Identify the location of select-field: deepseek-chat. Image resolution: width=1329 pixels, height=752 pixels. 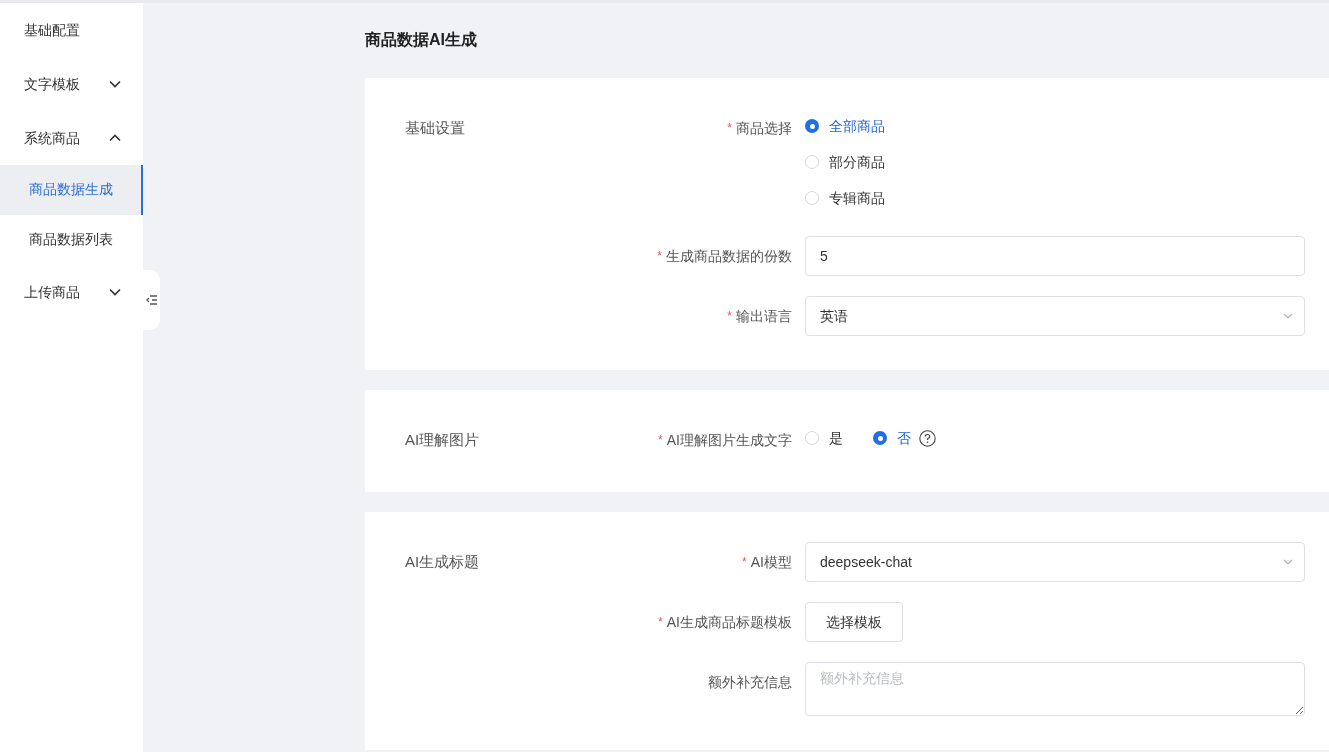
(1055, 562).